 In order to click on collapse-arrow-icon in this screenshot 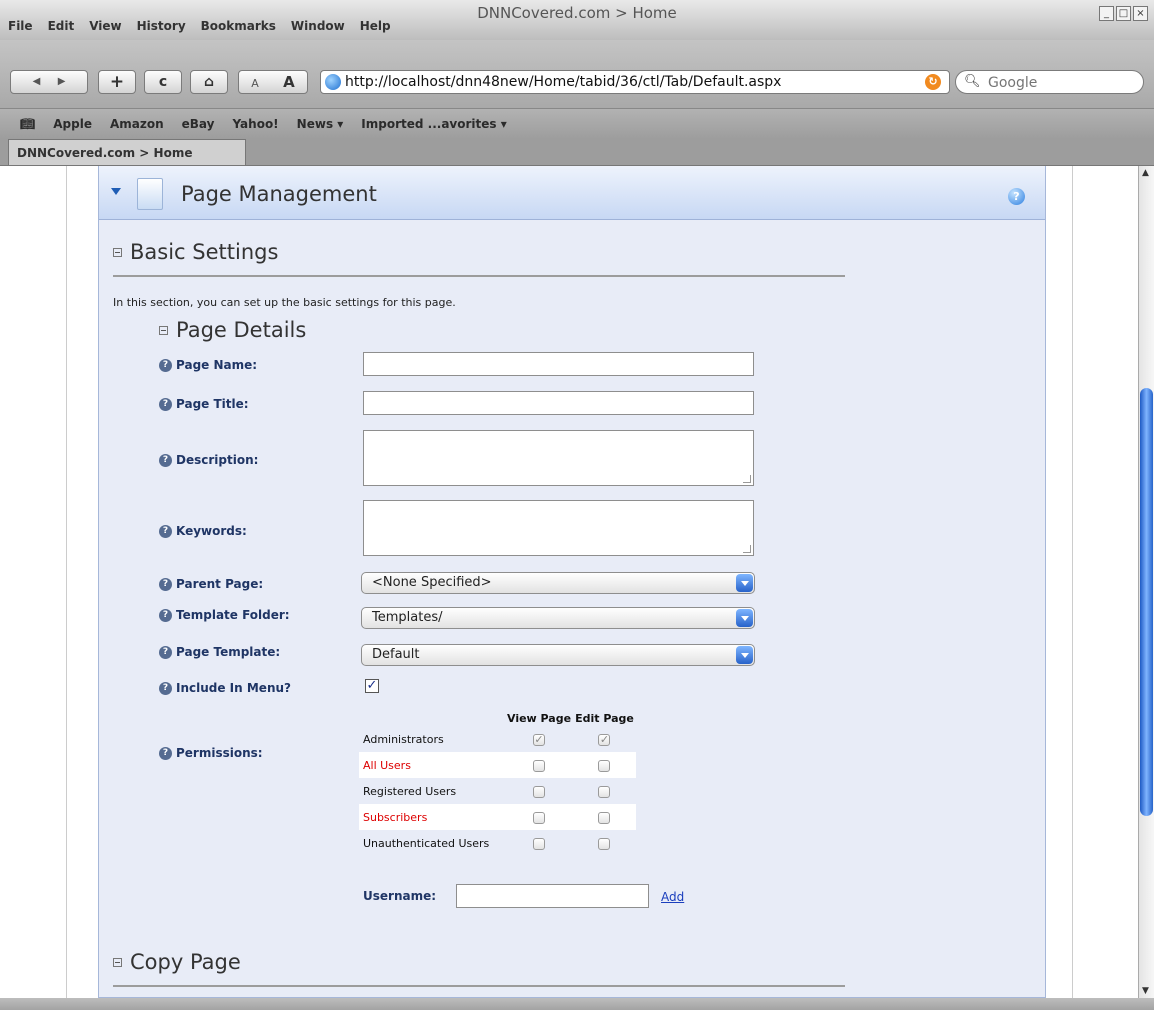, I will do `click(116, 191)`.